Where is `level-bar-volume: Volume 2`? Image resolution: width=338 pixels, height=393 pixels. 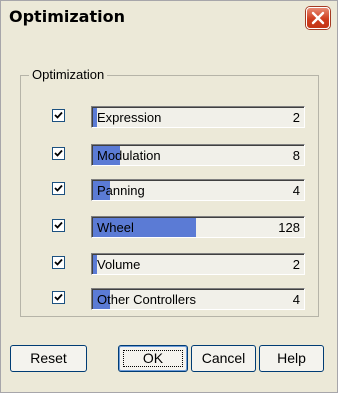
level-bar-volume: Volume 2 is located at coordinates (198, 264).